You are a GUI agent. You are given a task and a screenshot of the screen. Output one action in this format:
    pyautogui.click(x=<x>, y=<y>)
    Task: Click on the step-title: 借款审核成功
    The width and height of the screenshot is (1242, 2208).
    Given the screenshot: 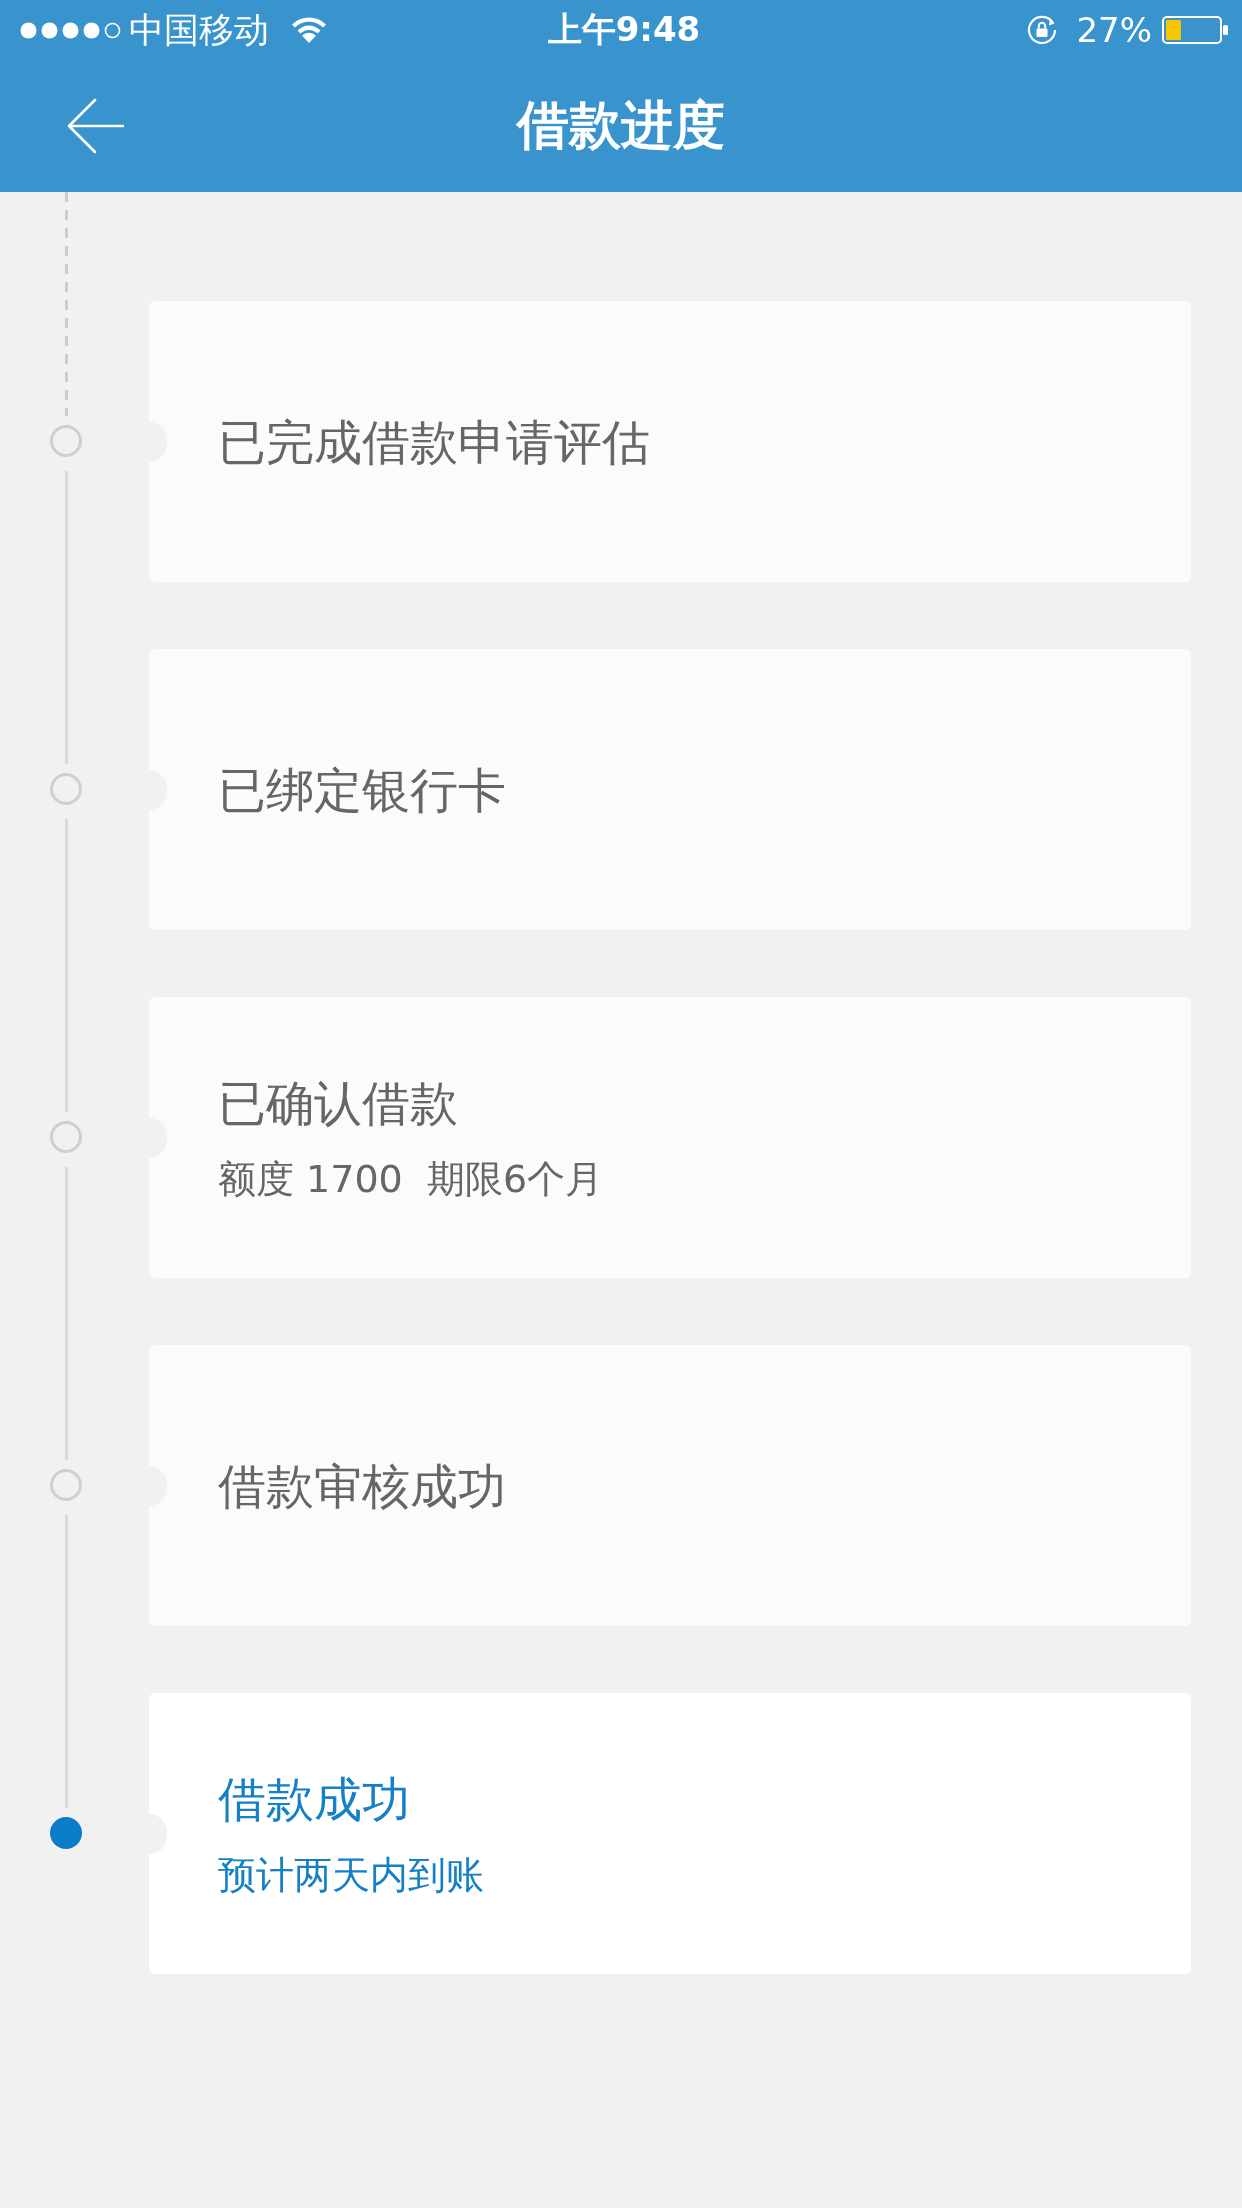 What is the action you would take?
    pyautogui.click(x=362, y=1486)
    